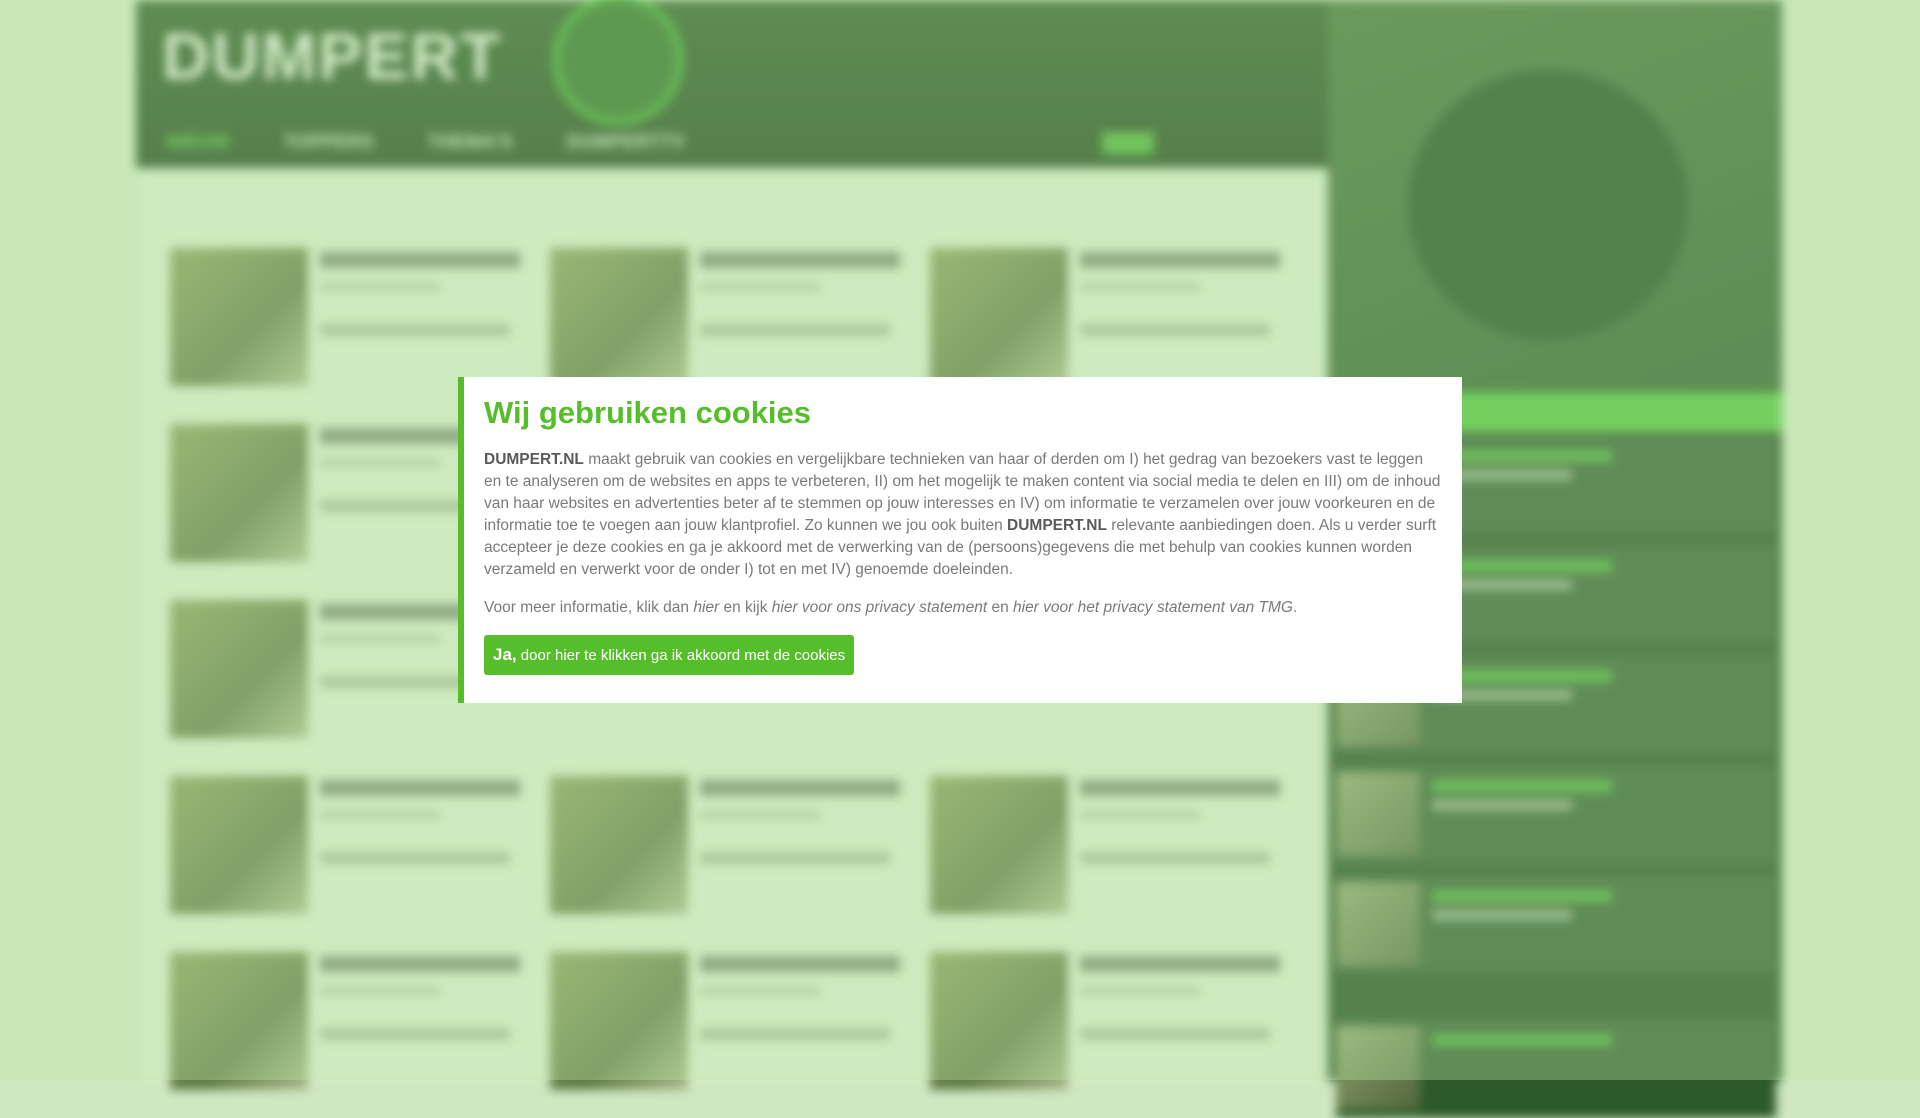 The height and width of the screenshot is (1118, 1920). What do you see at coordinates (1000, 607) in the screenshot?
I see `more-info-joiner2: en` at bounding box center [1000, 607].